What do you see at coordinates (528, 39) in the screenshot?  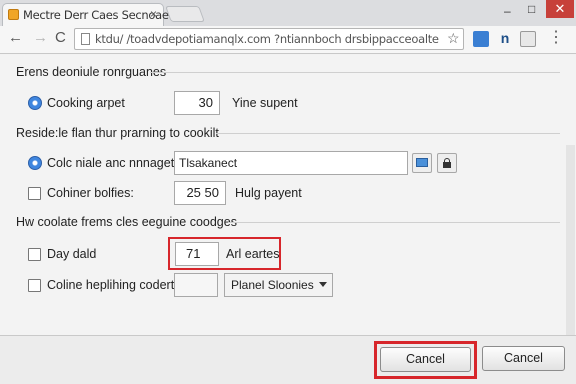 I see `extension-box-icon` at bounding box center [528, 39].